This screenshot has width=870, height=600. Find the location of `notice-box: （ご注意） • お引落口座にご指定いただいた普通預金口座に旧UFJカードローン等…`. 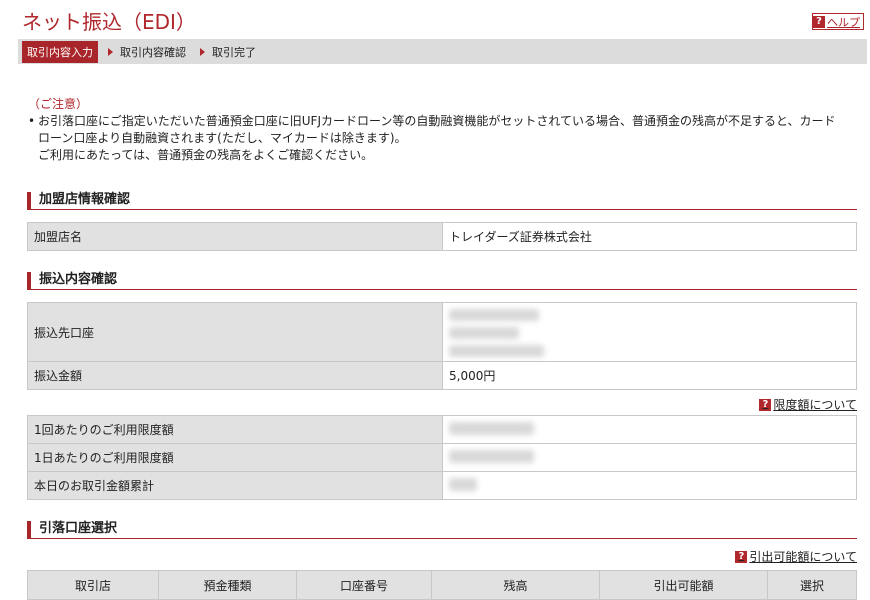

notice-box: （ご注意） • お引落口座にご指定いただいた普通預金口座に旧UFJカードローン等… is located at coordinates (443, 130).